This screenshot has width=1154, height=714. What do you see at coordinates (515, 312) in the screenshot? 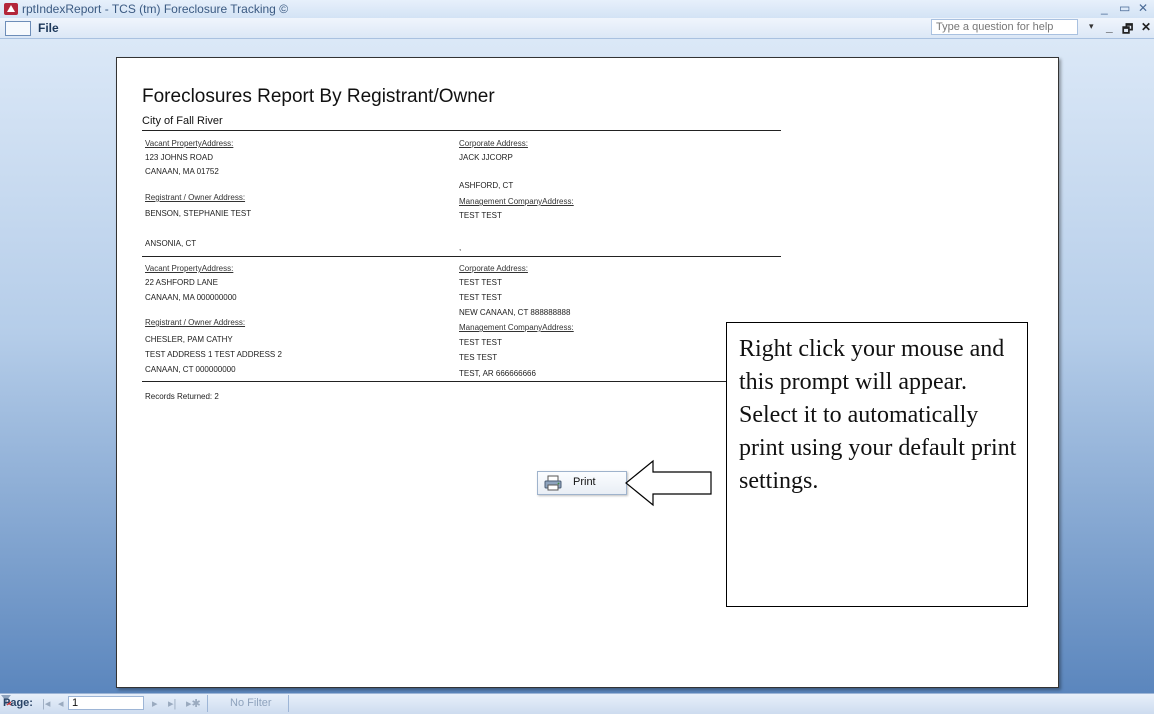
I see `corporate-address-line: NEW CANAAN, CT 888888888` at bounding box center [515, 312].